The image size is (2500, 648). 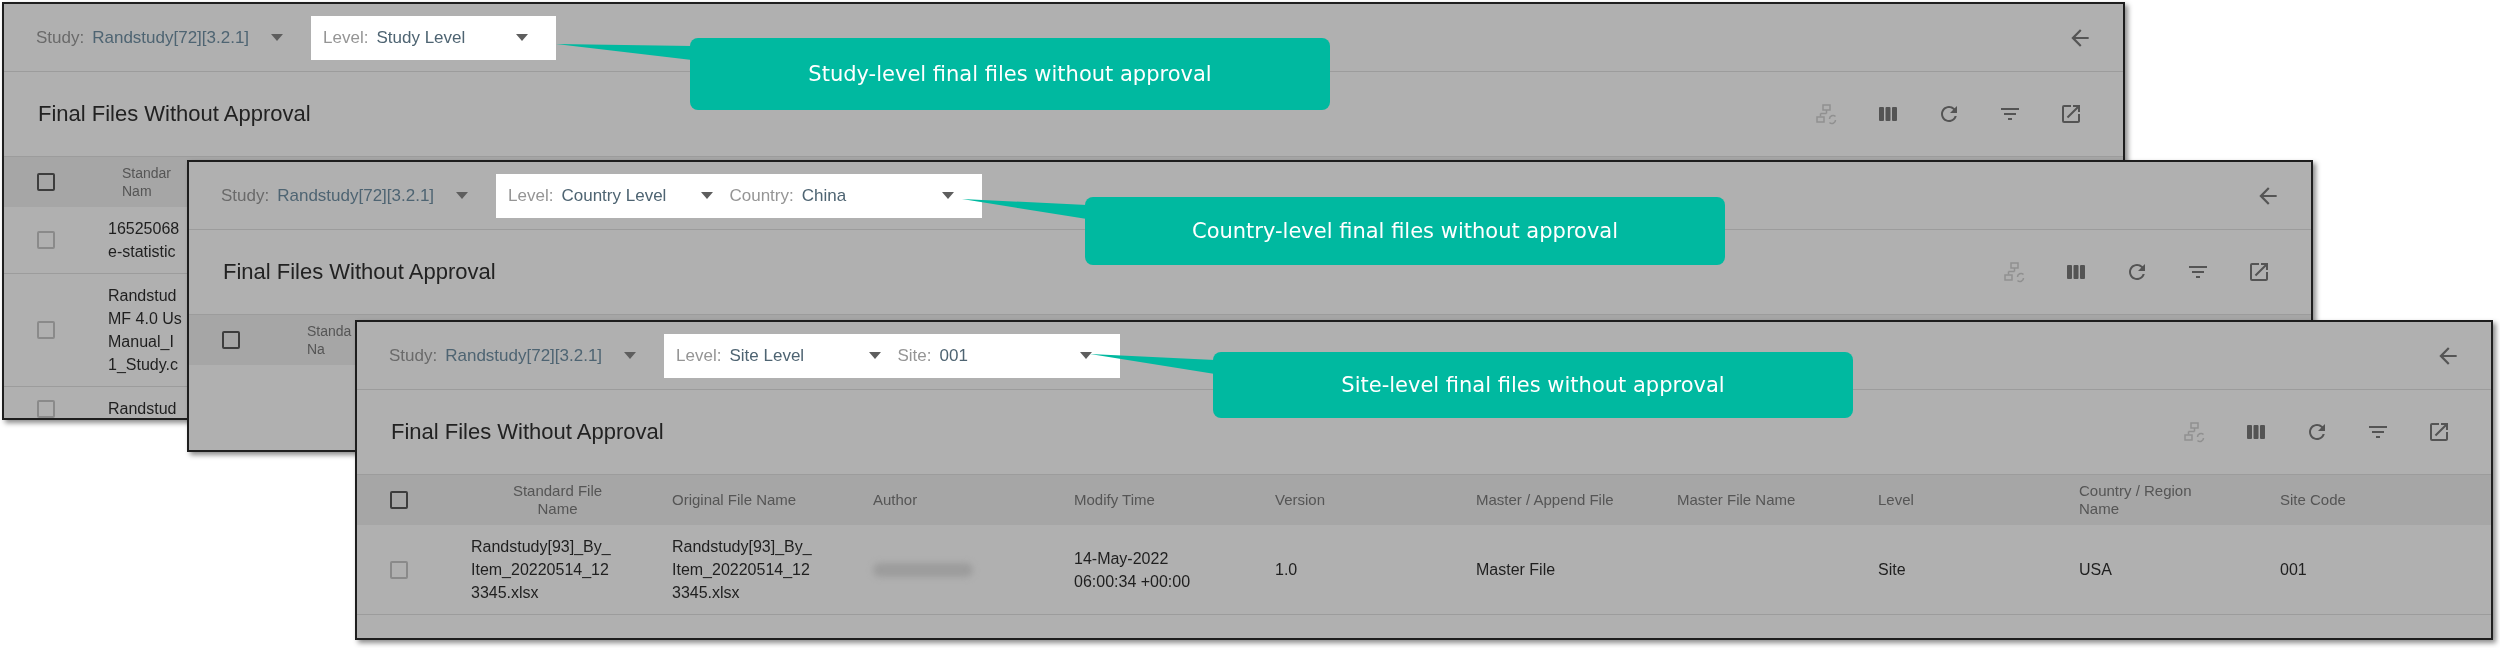 What do you see at coordinates (1286, 570) in the screenshot?
I see `table-cell-text: 1.0` at bounding box center [1286, 570].